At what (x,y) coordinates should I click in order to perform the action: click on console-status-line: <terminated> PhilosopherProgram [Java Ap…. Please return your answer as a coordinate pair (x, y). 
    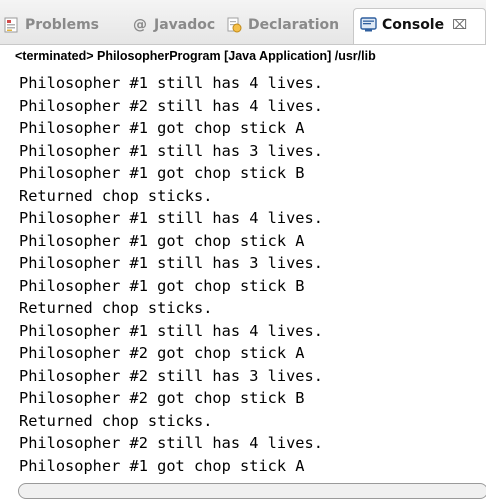
    Looking at the image, I should click on (243, 56).